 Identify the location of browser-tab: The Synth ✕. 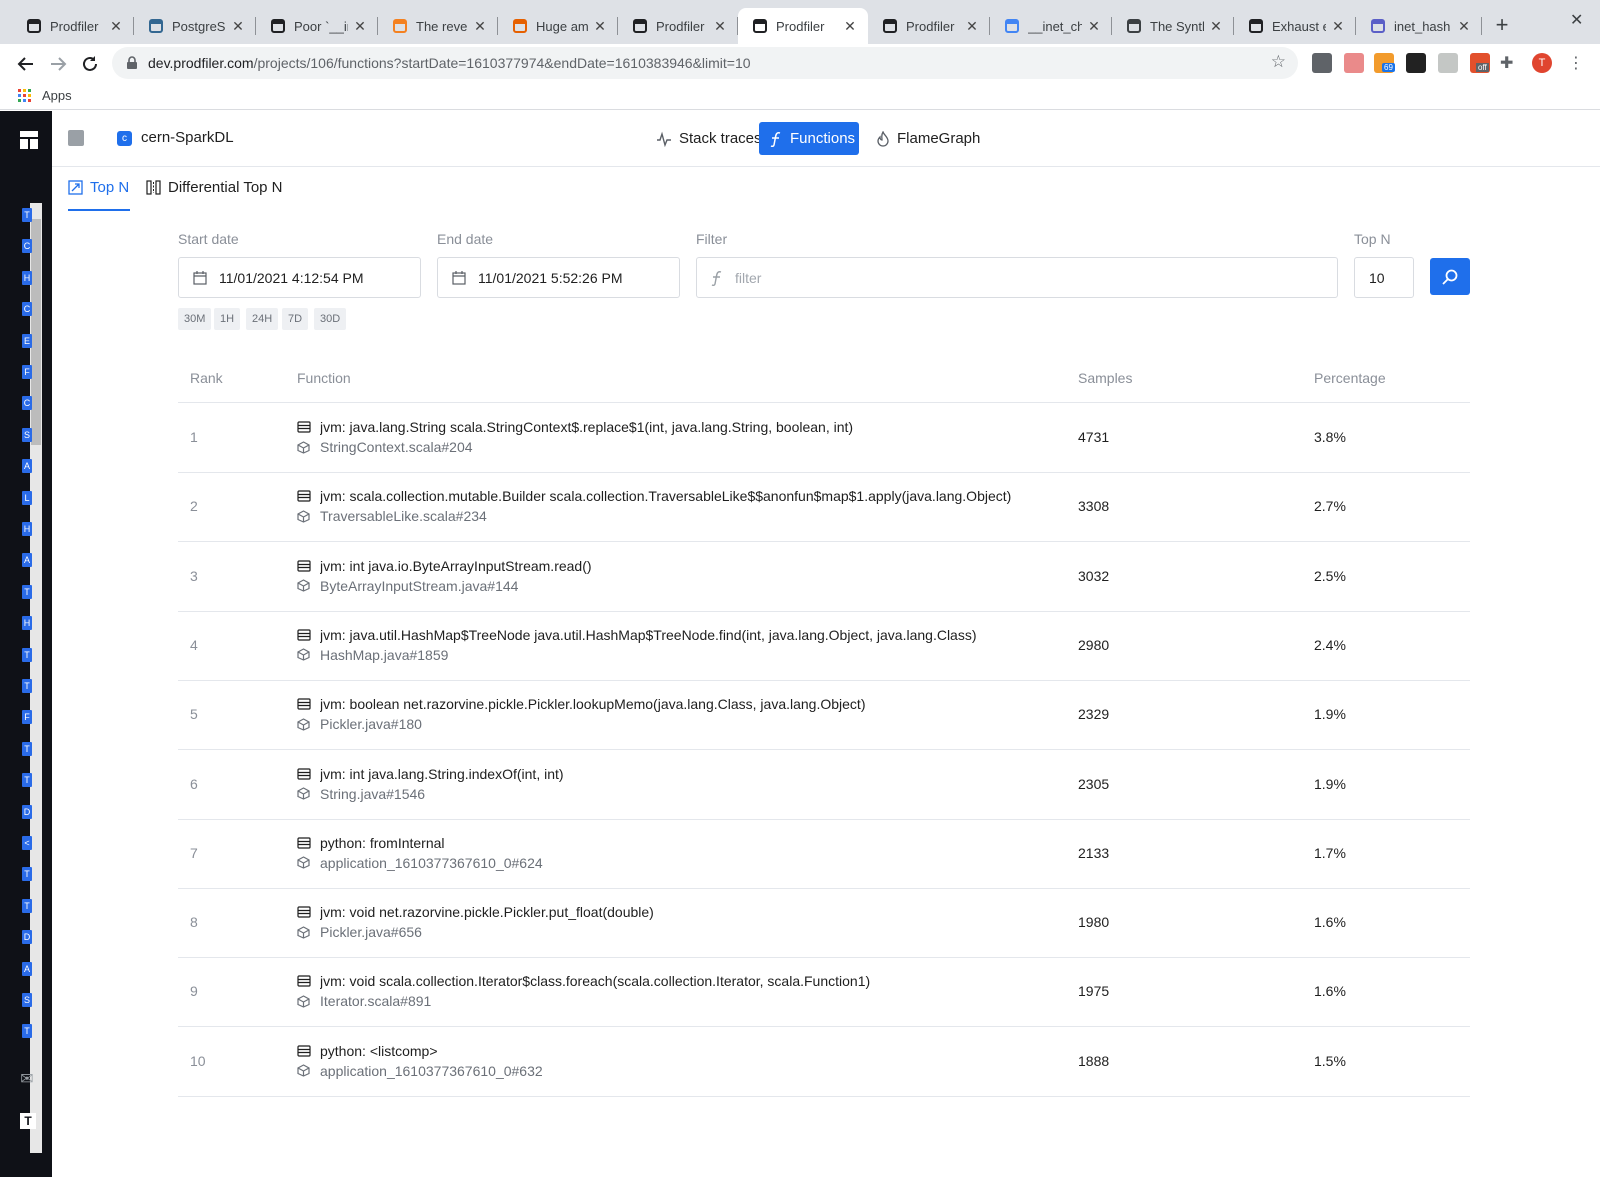
(1173, 26).